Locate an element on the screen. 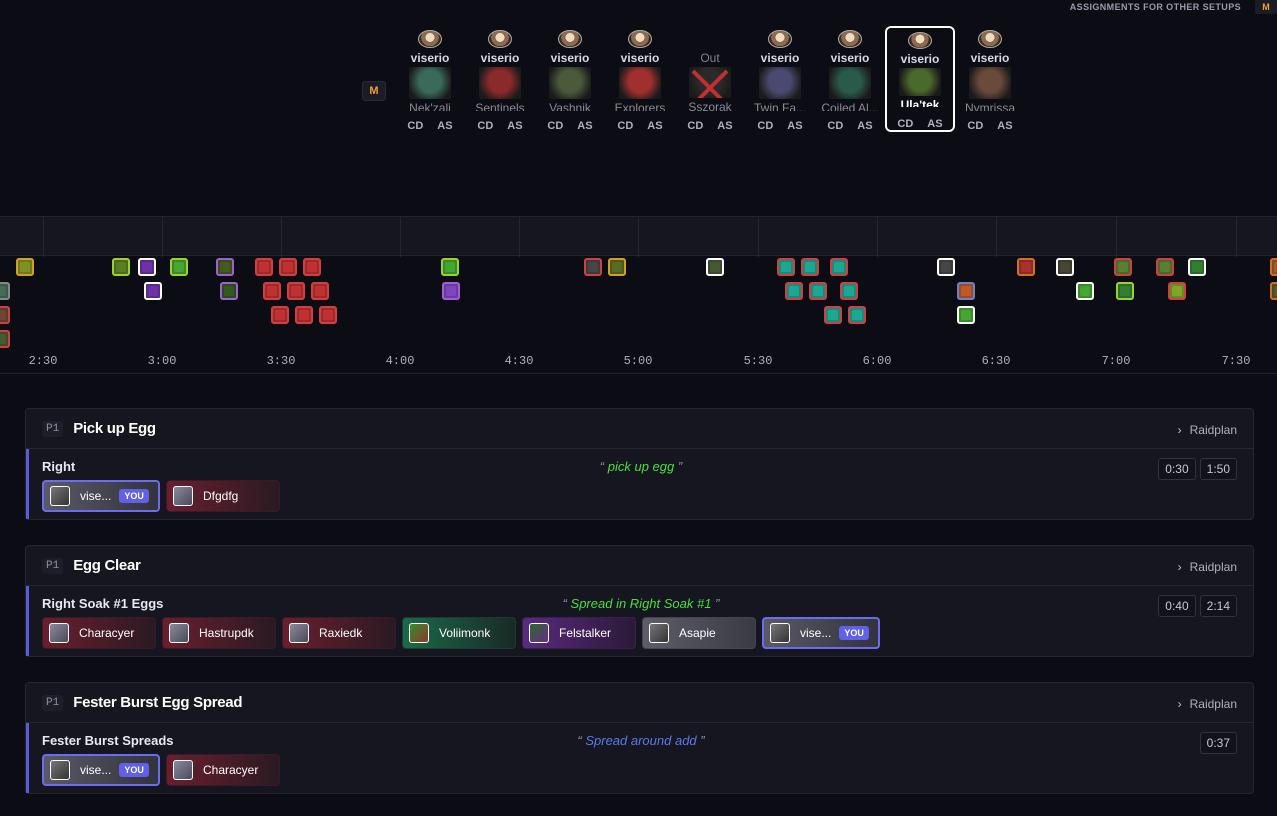 The width and height of the screenshot is (1277, 816). time-pill: 0:37 is located at coordinates (1218, 743).